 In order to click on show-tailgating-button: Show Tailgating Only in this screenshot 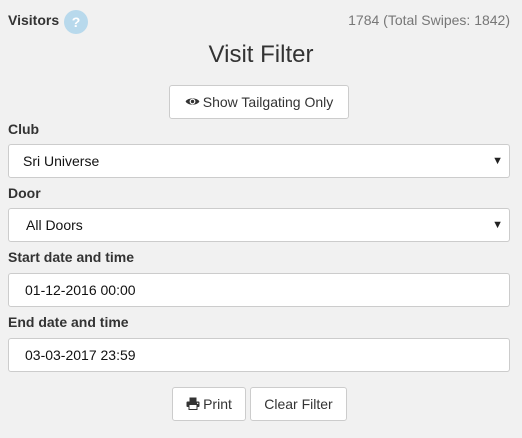, I will do `click(259, 102)`.